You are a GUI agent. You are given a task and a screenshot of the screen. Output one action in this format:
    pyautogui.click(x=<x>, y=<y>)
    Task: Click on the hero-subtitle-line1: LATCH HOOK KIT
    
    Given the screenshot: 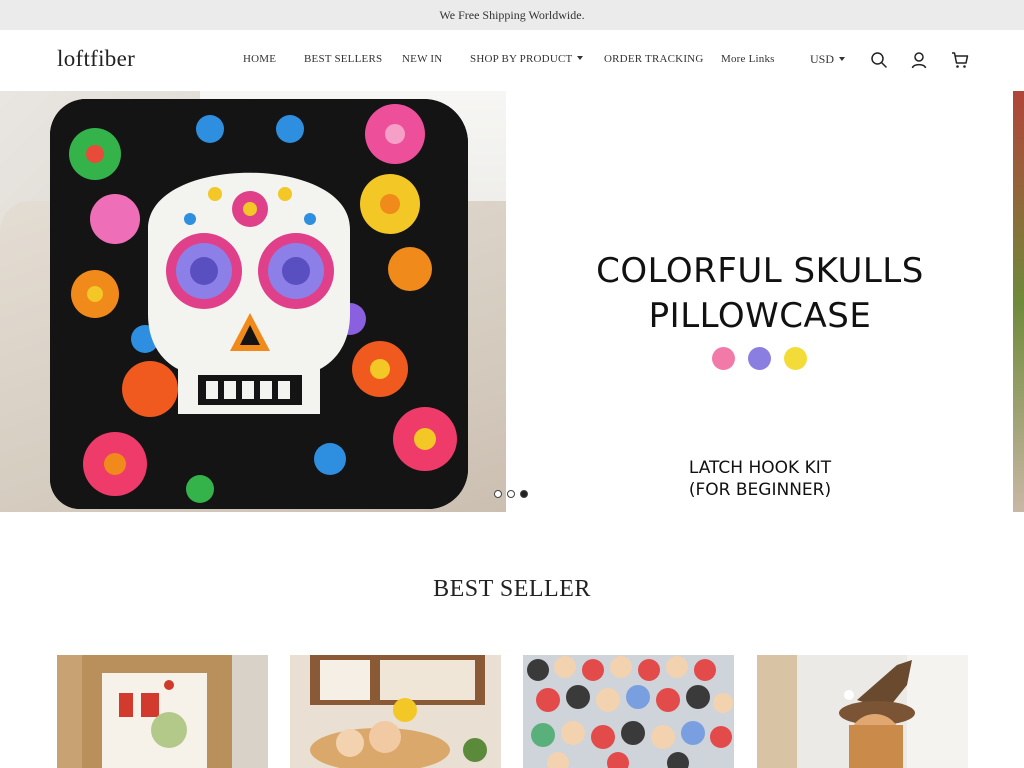 What is the action you would take?
    pyautogui.click(x=760, y=468)
    